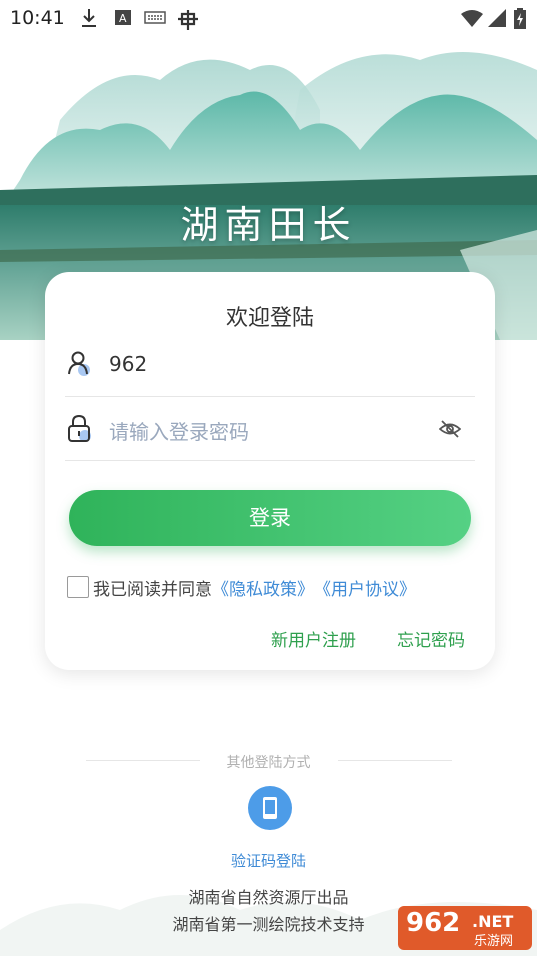  I want to click on download-icon, so click(89, 18).